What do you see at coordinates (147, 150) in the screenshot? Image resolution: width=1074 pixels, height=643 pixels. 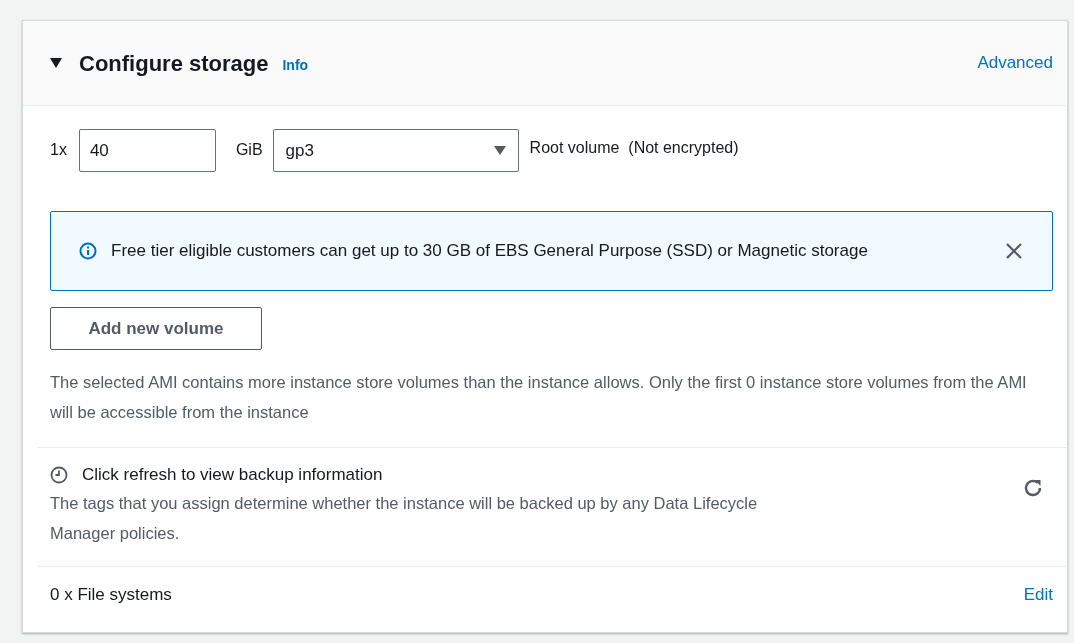 I see `size-input-field: 40` at bounding box center [147, 150].